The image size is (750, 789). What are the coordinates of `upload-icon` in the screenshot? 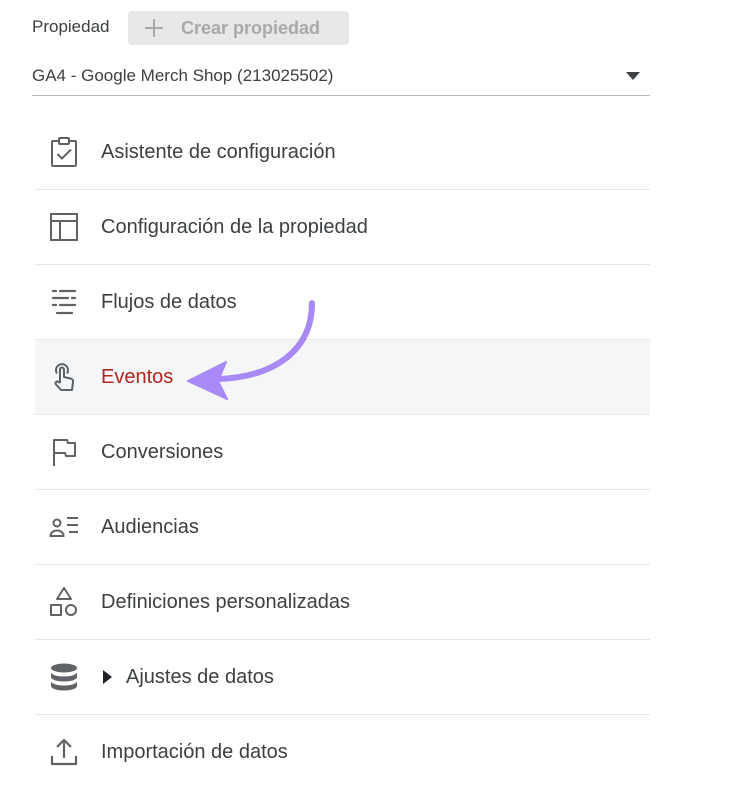 It's located at (64, 752).